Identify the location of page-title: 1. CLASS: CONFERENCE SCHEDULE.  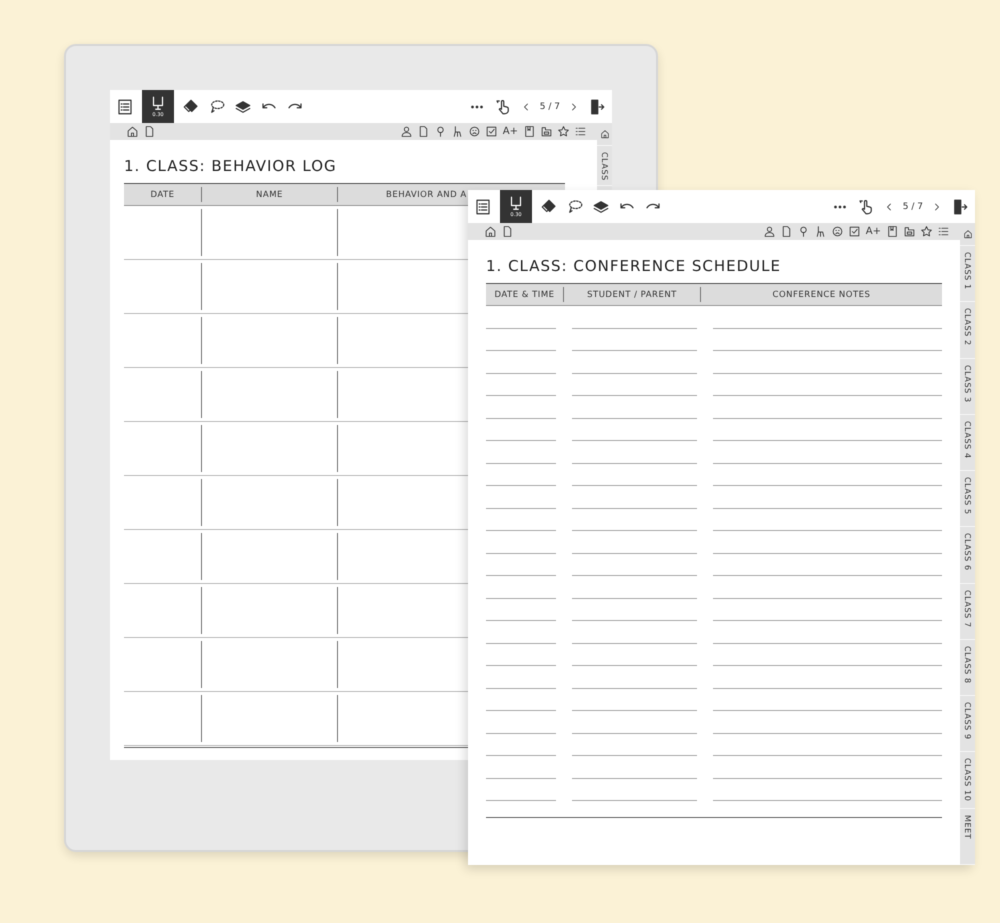
(634, 266).